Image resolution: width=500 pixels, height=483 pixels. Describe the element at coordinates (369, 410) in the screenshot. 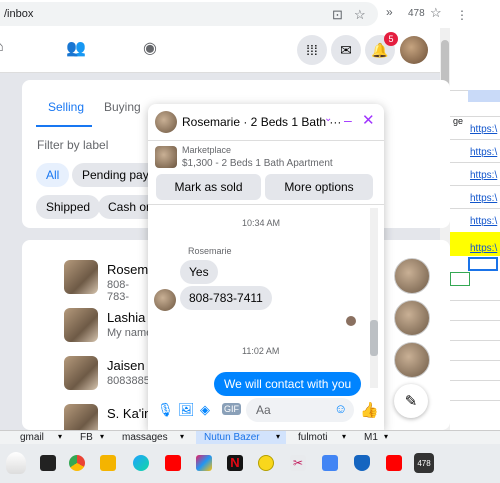

I see `like-thumb-icon: 👍` at that location.